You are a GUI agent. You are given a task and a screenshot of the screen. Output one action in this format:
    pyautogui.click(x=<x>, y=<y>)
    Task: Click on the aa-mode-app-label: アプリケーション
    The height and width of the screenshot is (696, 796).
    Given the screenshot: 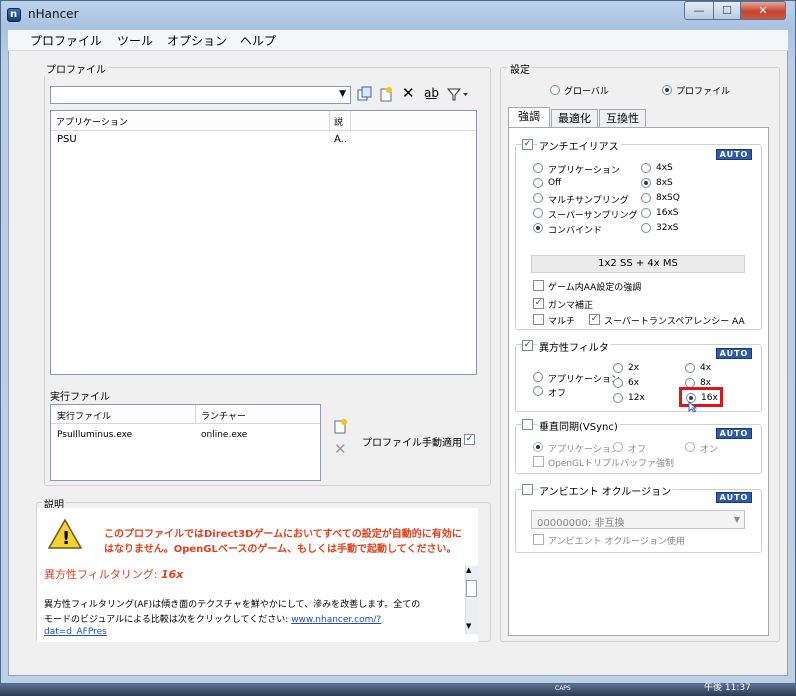 What is the action you would take?
    pyautogui.click(x=584, y=171)
    